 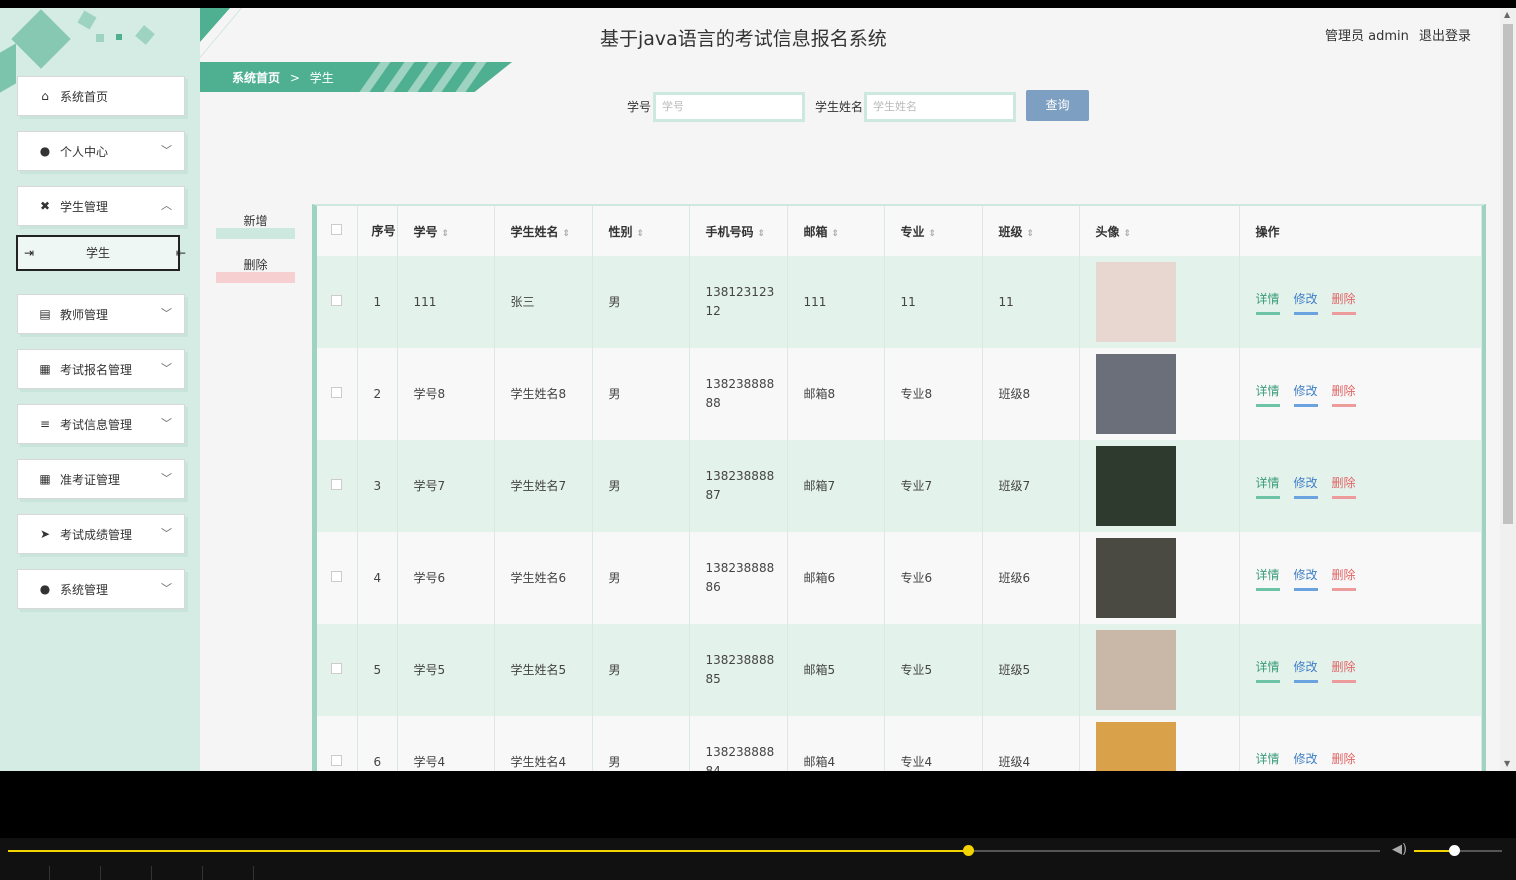 I want to click on sidebar-item-exam-scores: ➤ 考试成绩管理 ﹀, so click(x=101, y=534).